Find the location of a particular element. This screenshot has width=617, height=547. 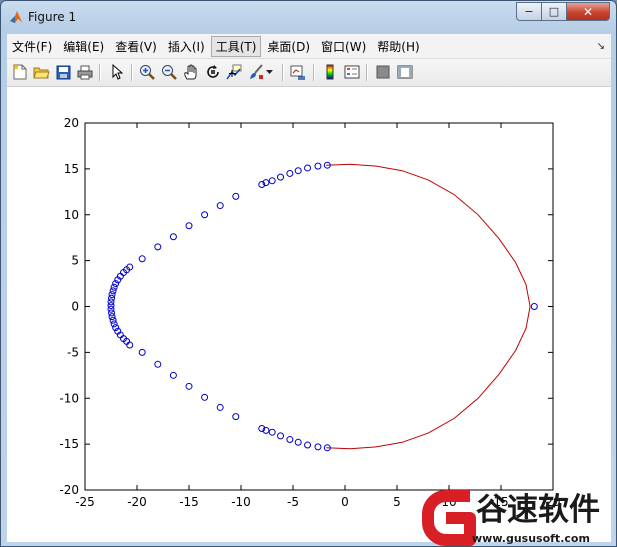

gususoft-logo-icon is located at coordinates (449, 518).